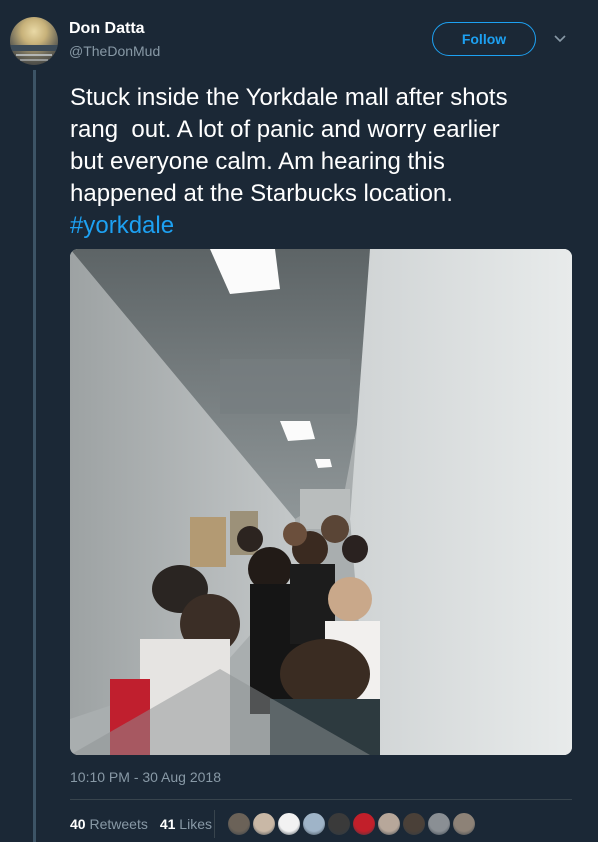  What do you see at coordinates (78, 824) in the screenshot?
I see `retweets-count: 40` at bounding box center [78, 824].